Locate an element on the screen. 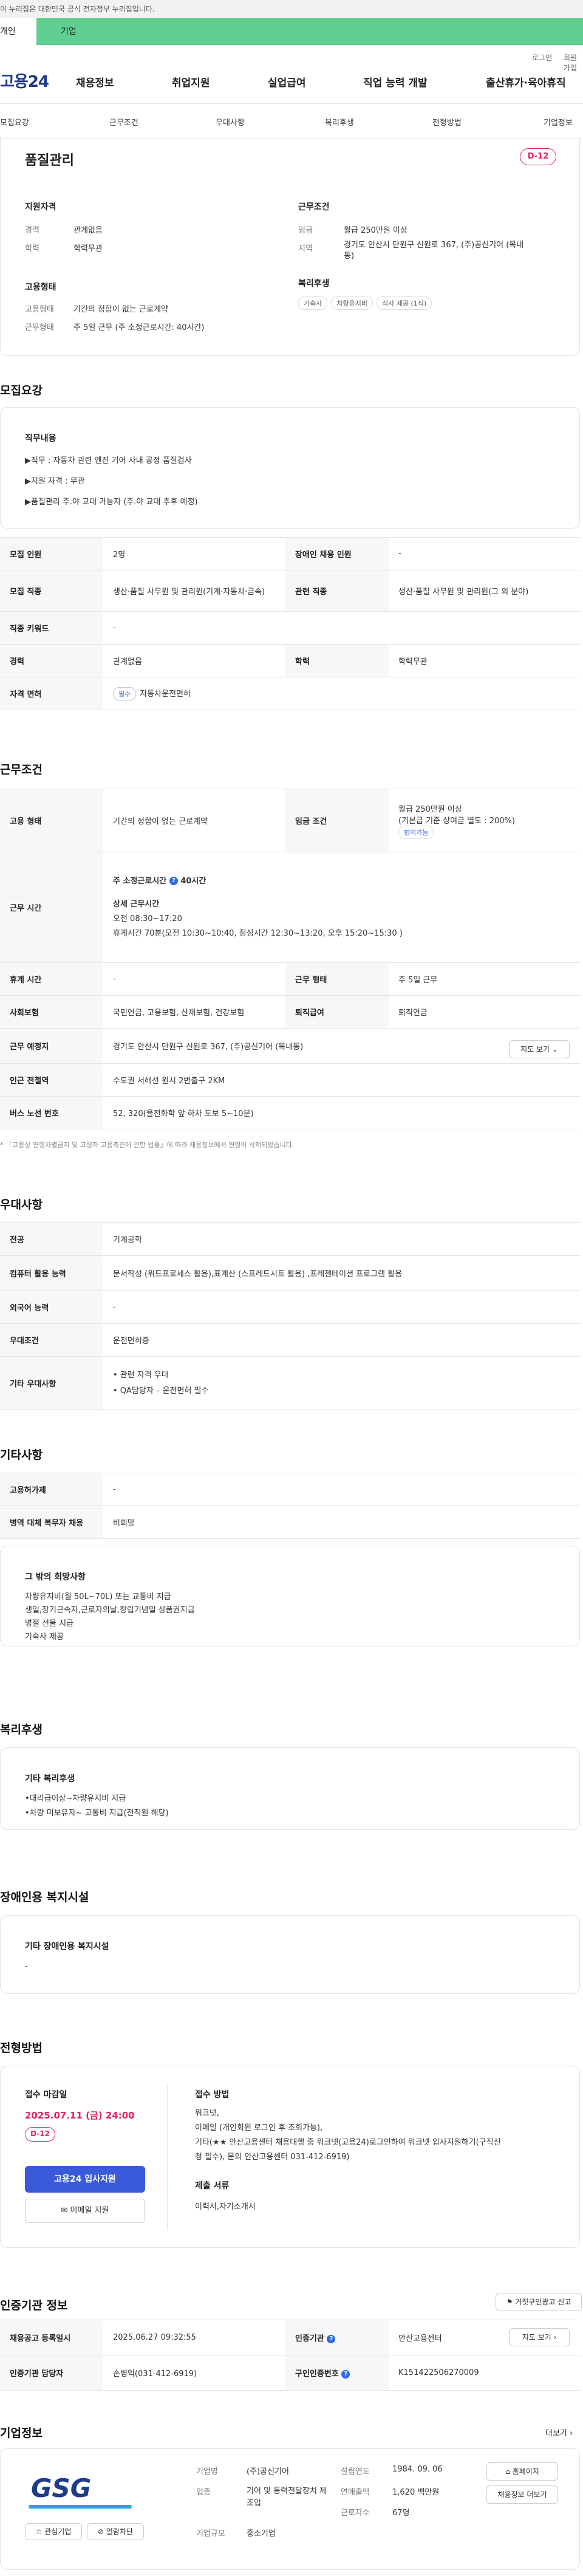  welfare-heading: 기타 복리후생 is located at coordinates (50, 1779).